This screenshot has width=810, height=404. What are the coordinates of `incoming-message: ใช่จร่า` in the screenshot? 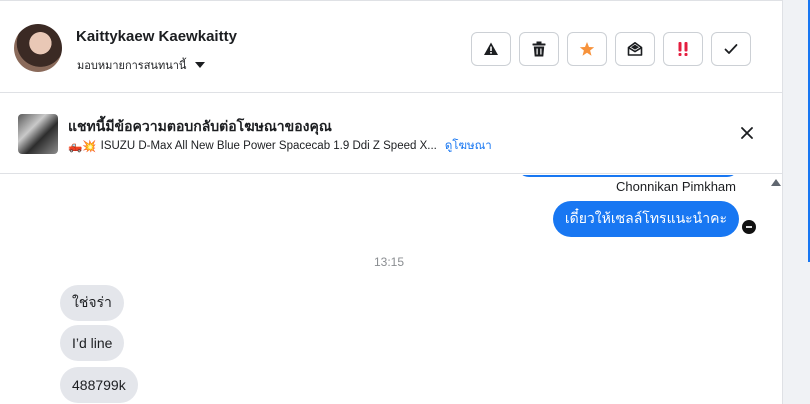 It's located at (92, 303).